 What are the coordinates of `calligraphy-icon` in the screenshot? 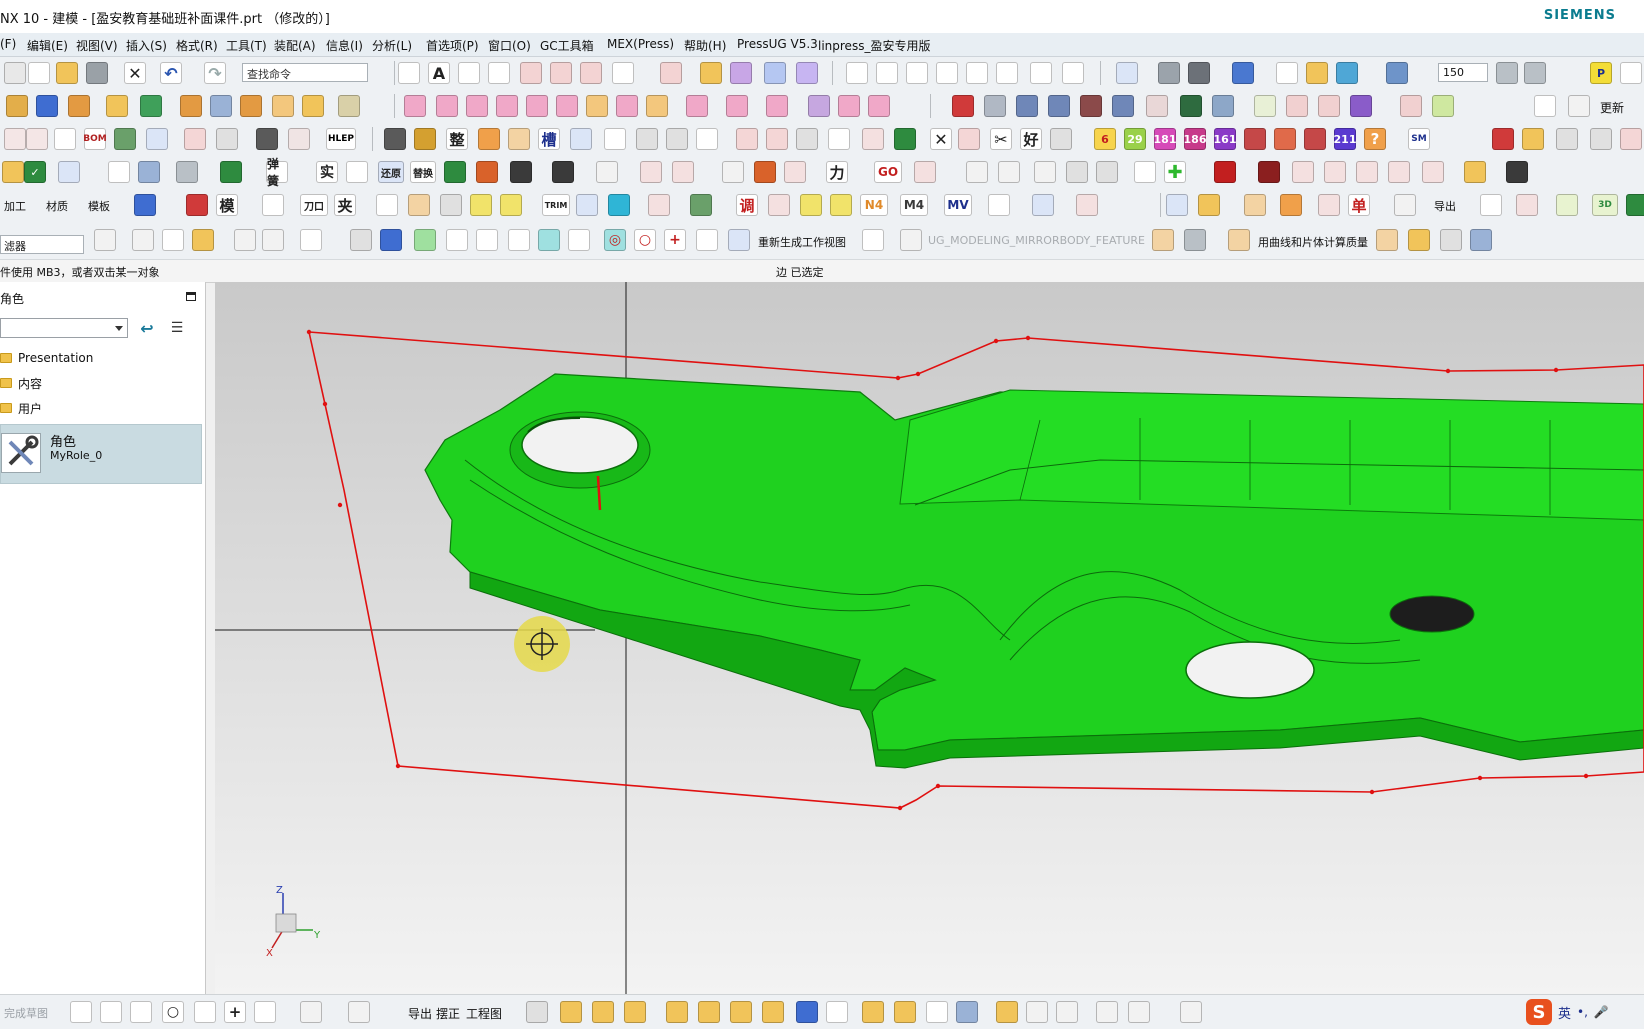 It's located at (37, 139).